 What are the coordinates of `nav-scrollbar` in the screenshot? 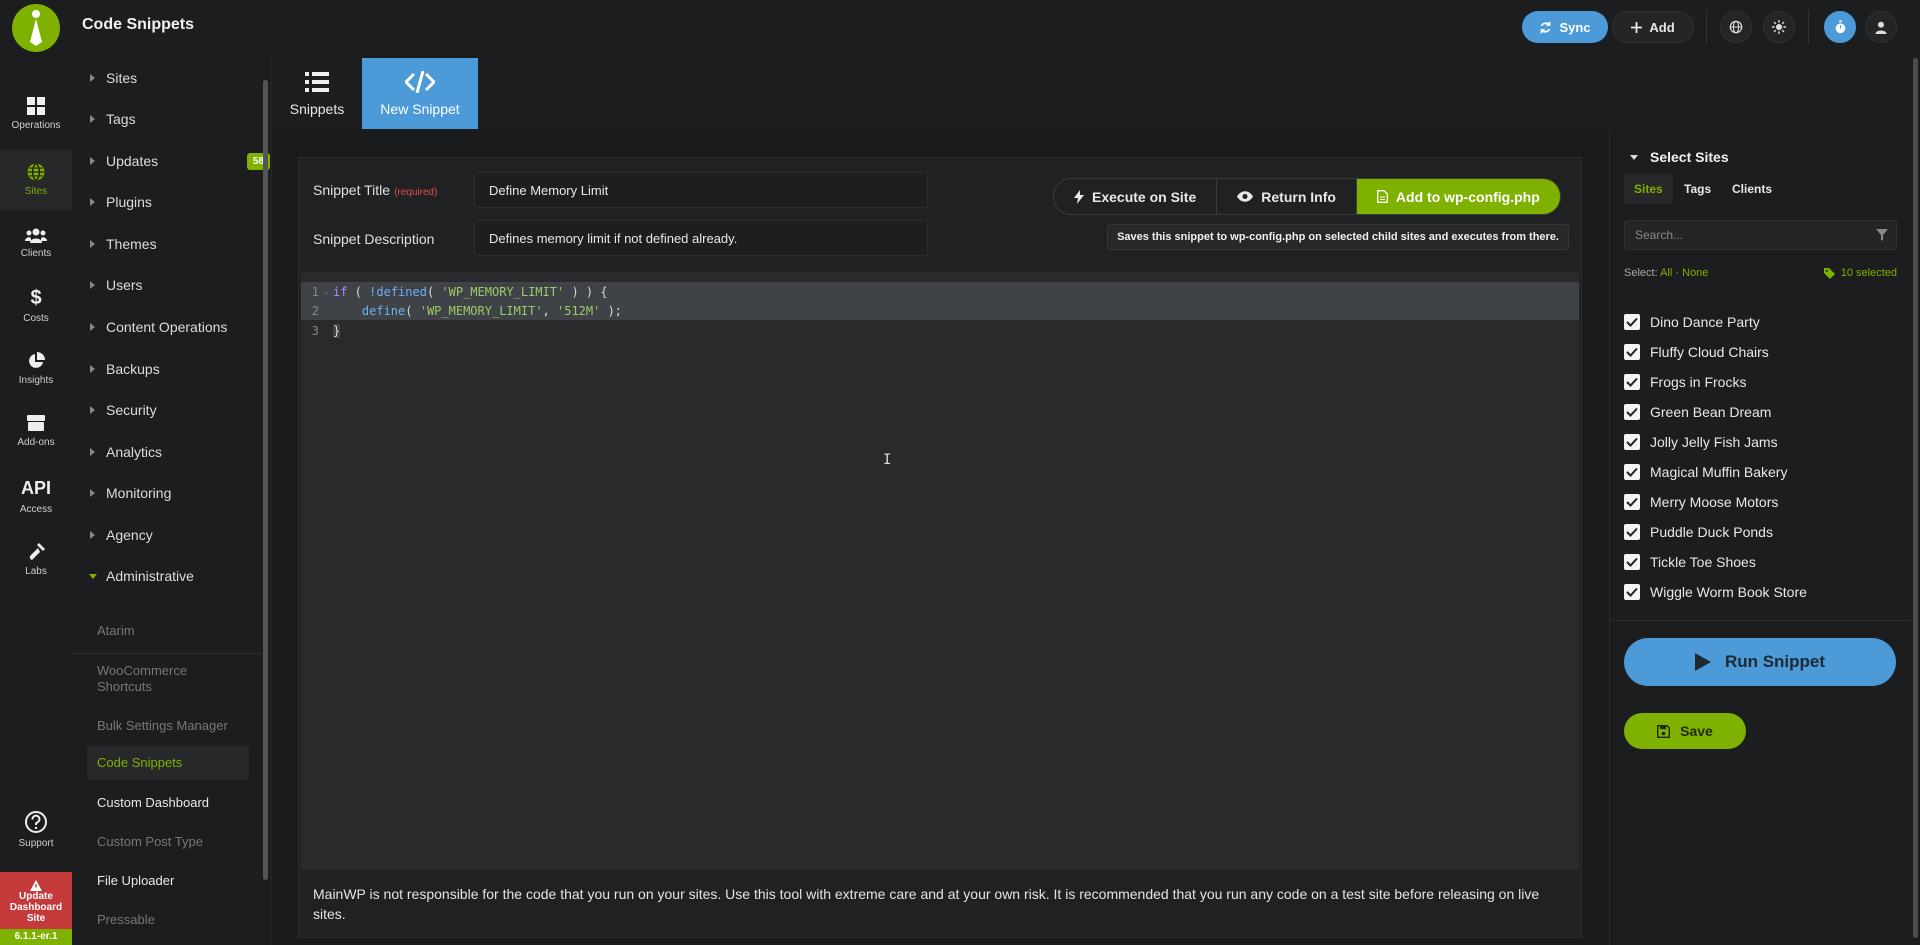 It's located at (265, 480).